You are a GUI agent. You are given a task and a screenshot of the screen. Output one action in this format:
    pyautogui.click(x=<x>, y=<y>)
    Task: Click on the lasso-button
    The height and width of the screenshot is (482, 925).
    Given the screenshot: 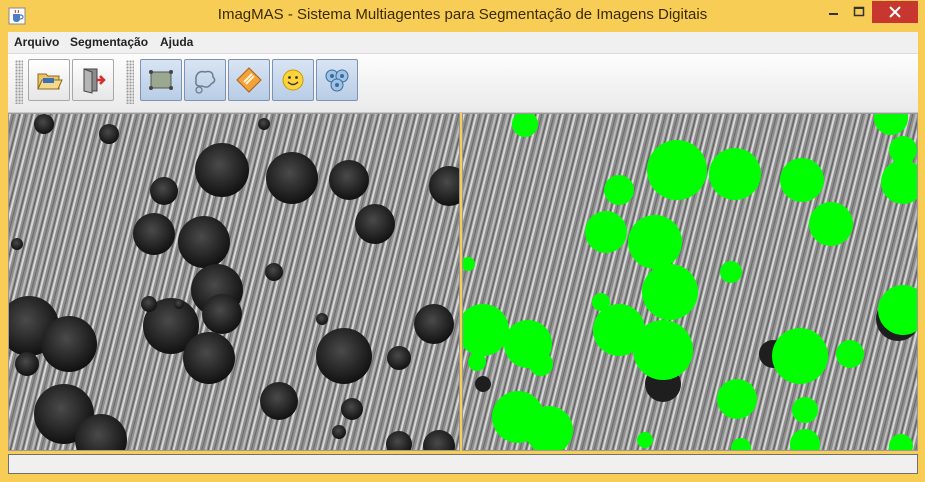 What is the action you would take?
    pyautogui.click(x=205, y=80)
    